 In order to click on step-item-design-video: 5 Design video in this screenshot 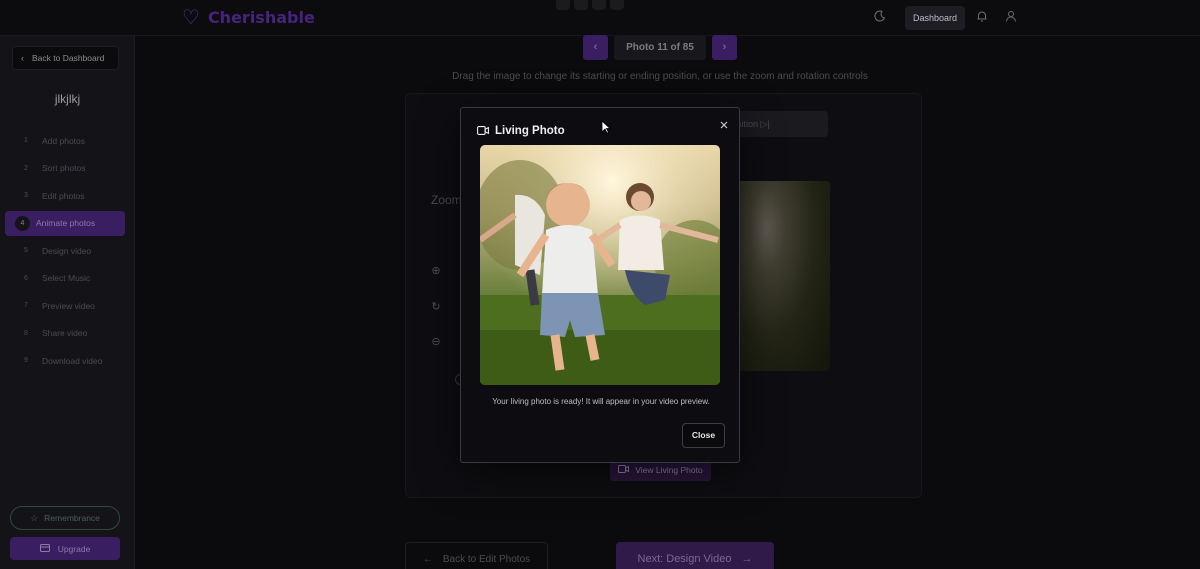, I will do `click(65, 250)`.